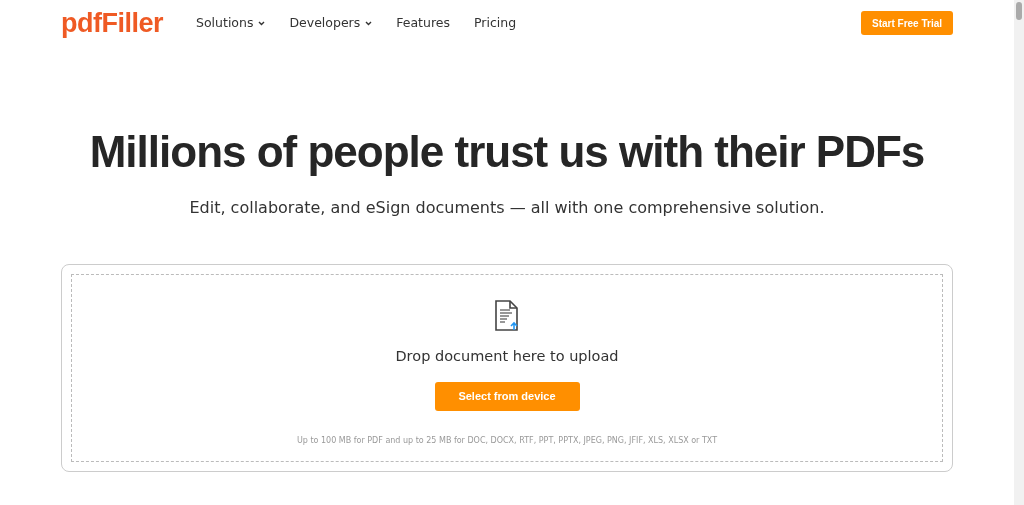 Image resolution: width=1024 pixels, height=505 pixels. What do you see at coordinates (507, 152) in the screenshot?
I see `hero-heading: Millions of people trust us with their PDFs` at bounding box center [507, 152].